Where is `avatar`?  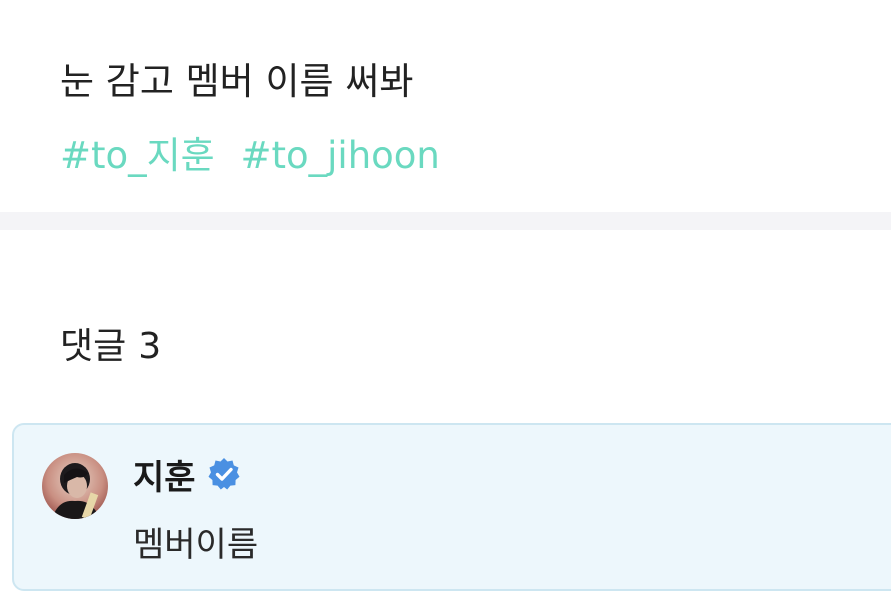
avatar is located at coordinates (75, 486).